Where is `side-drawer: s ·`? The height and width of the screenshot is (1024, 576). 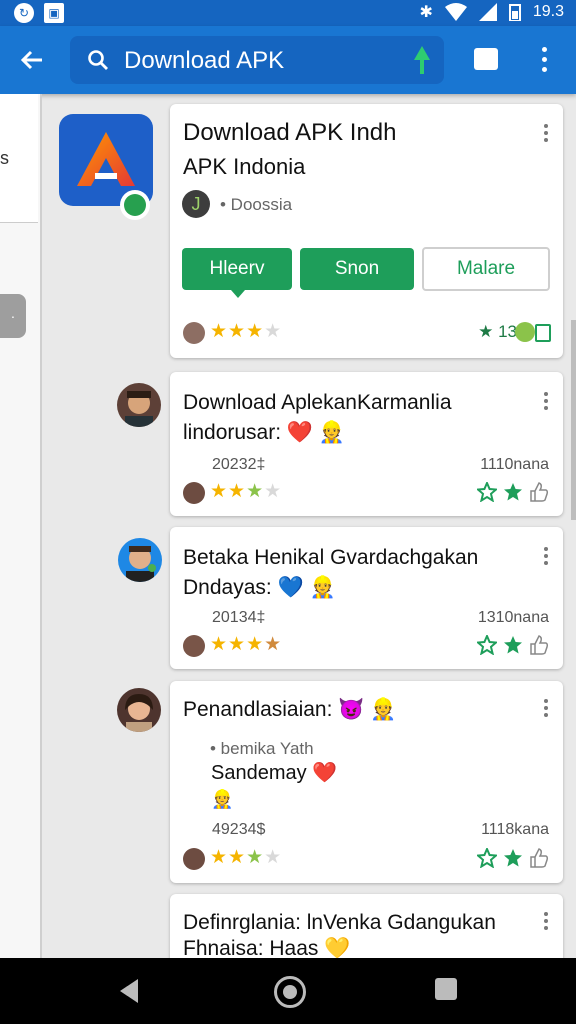
side-drawer: s · is located at coordinates (21, 526).